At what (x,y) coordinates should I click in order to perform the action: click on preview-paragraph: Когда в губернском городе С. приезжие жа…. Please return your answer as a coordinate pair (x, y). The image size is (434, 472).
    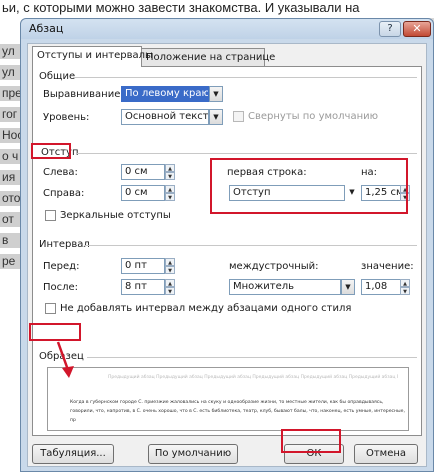
    Looking at the image, I should click on (237, 411).